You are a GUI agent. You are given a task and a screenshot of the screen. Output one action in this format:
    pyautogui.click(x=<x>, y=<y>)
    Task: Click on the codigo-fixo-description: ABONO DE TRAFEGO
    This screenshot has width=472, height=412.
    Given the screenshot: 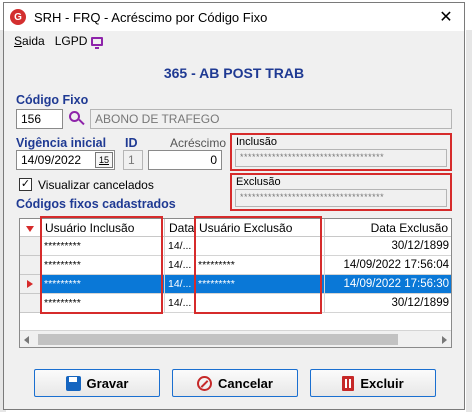 What is the action you would take?
    pyautogui.click(x=271, y=119)
    